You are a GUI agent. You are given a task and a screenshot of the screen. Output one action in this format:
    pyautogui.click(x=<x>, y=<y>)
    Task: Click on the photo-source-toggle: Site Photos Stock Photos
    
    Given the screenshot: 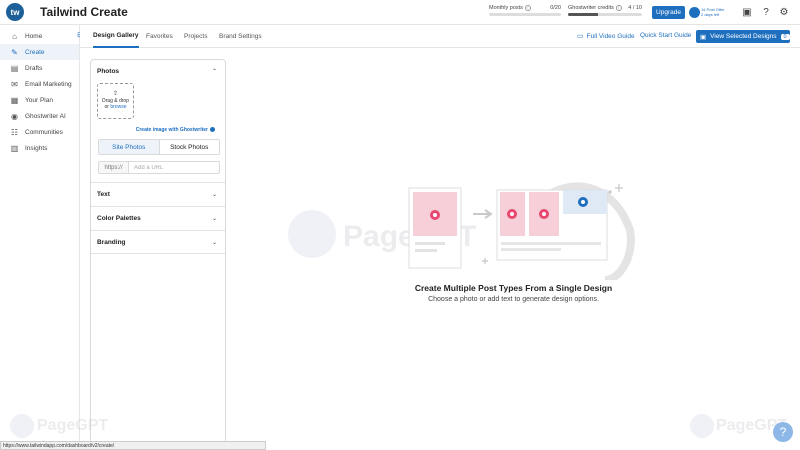 What is the action you would take?
    pyautogui.click(x=159, y=147)
    